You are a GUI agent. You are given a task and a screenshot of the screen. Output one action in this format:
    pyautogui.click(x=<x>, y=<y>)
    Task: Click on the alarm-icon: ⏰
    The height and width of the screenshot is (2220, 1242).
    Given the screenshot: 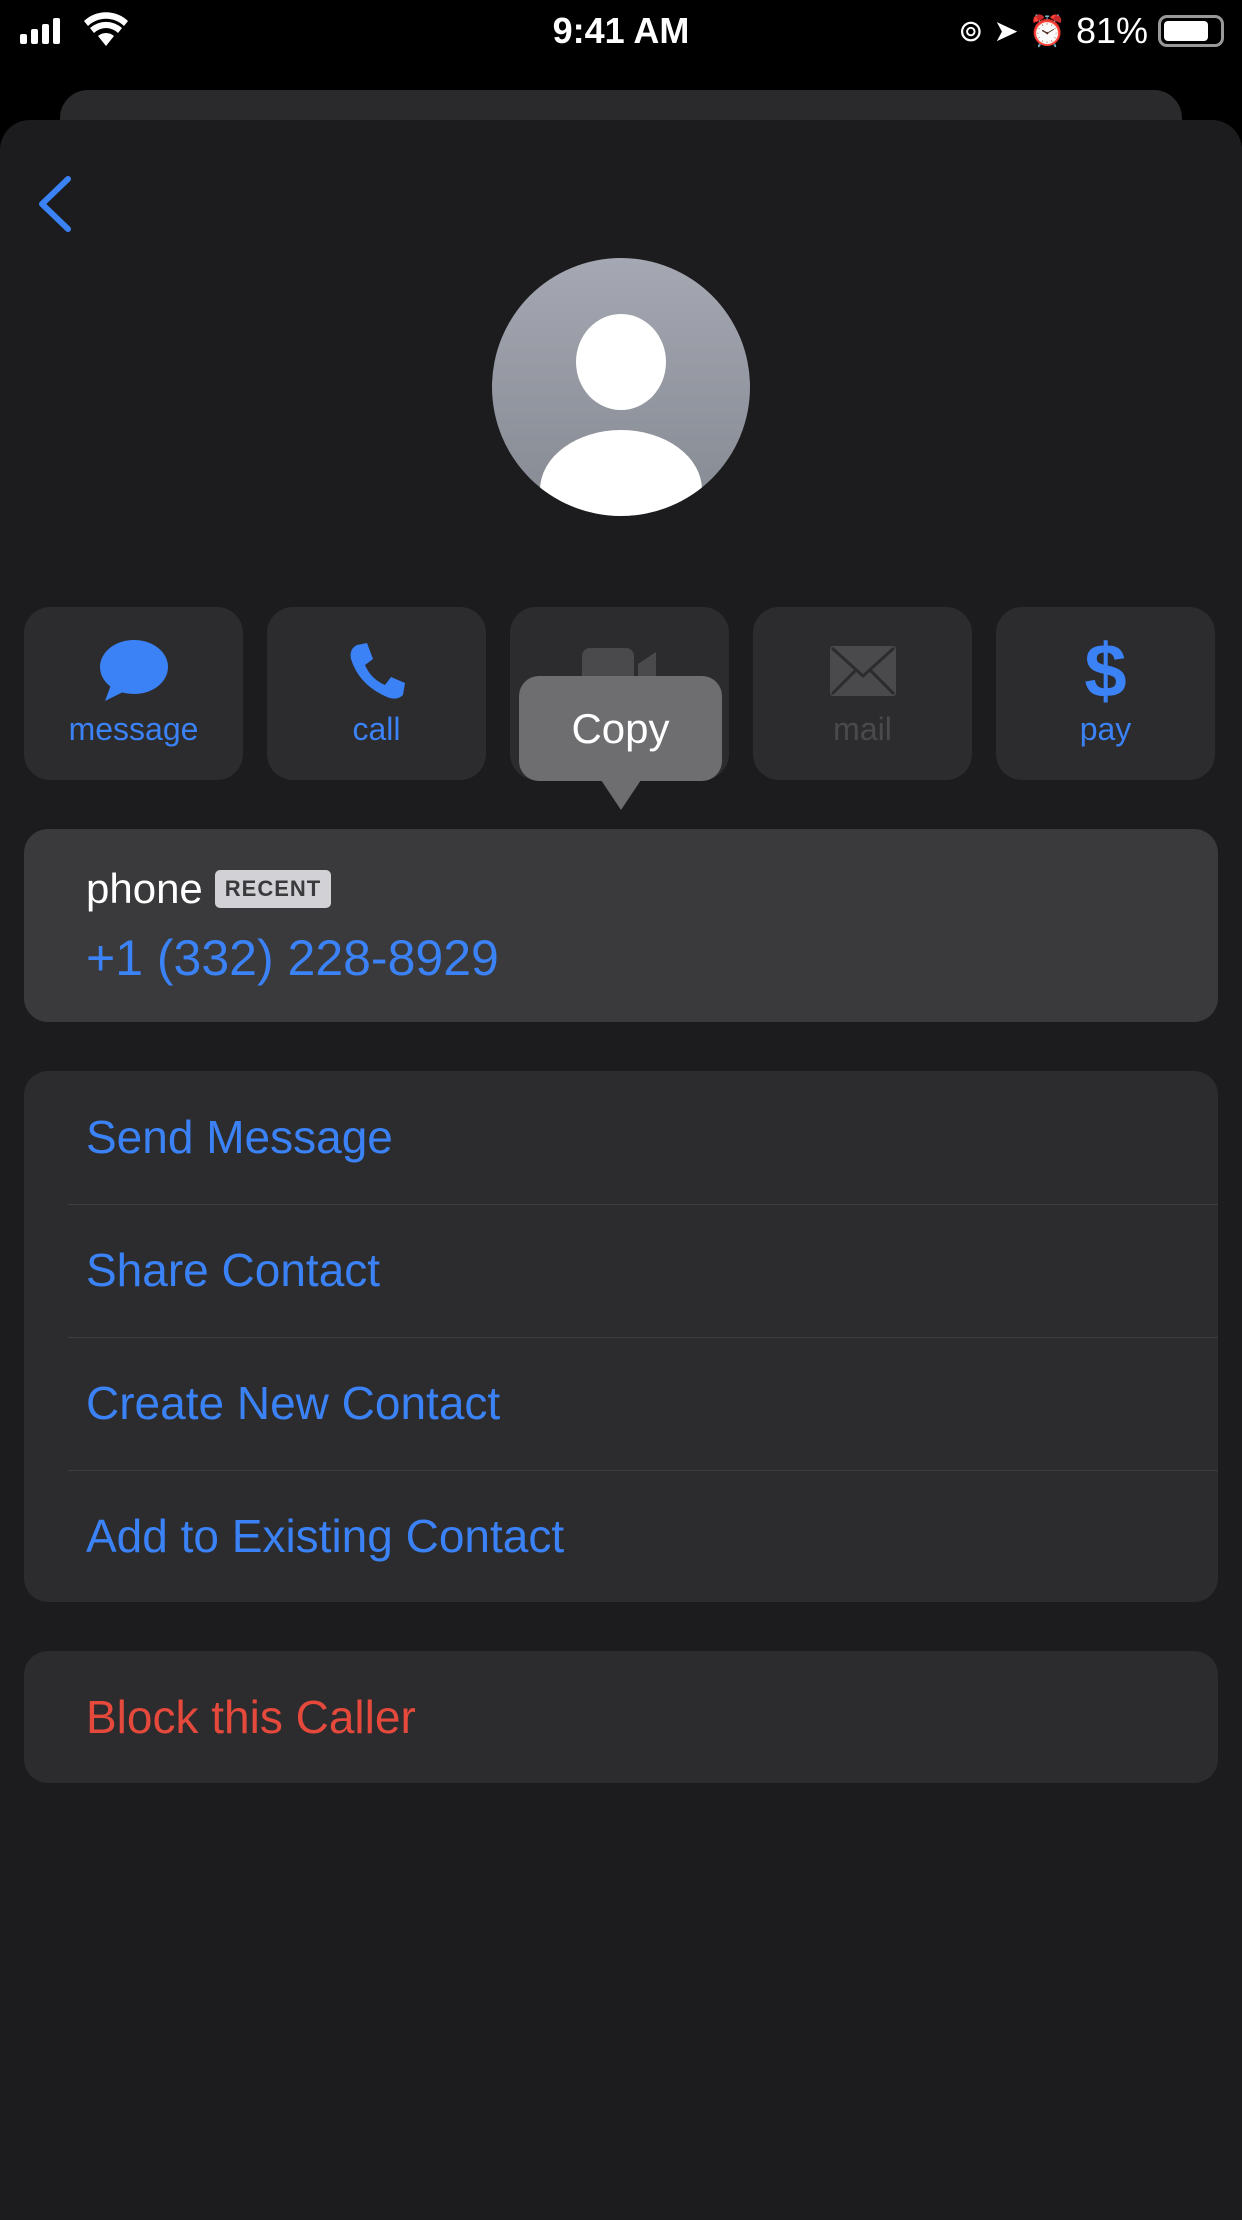 What is the action you would take?
    pyautogui.click(x=1047, y=31)
    